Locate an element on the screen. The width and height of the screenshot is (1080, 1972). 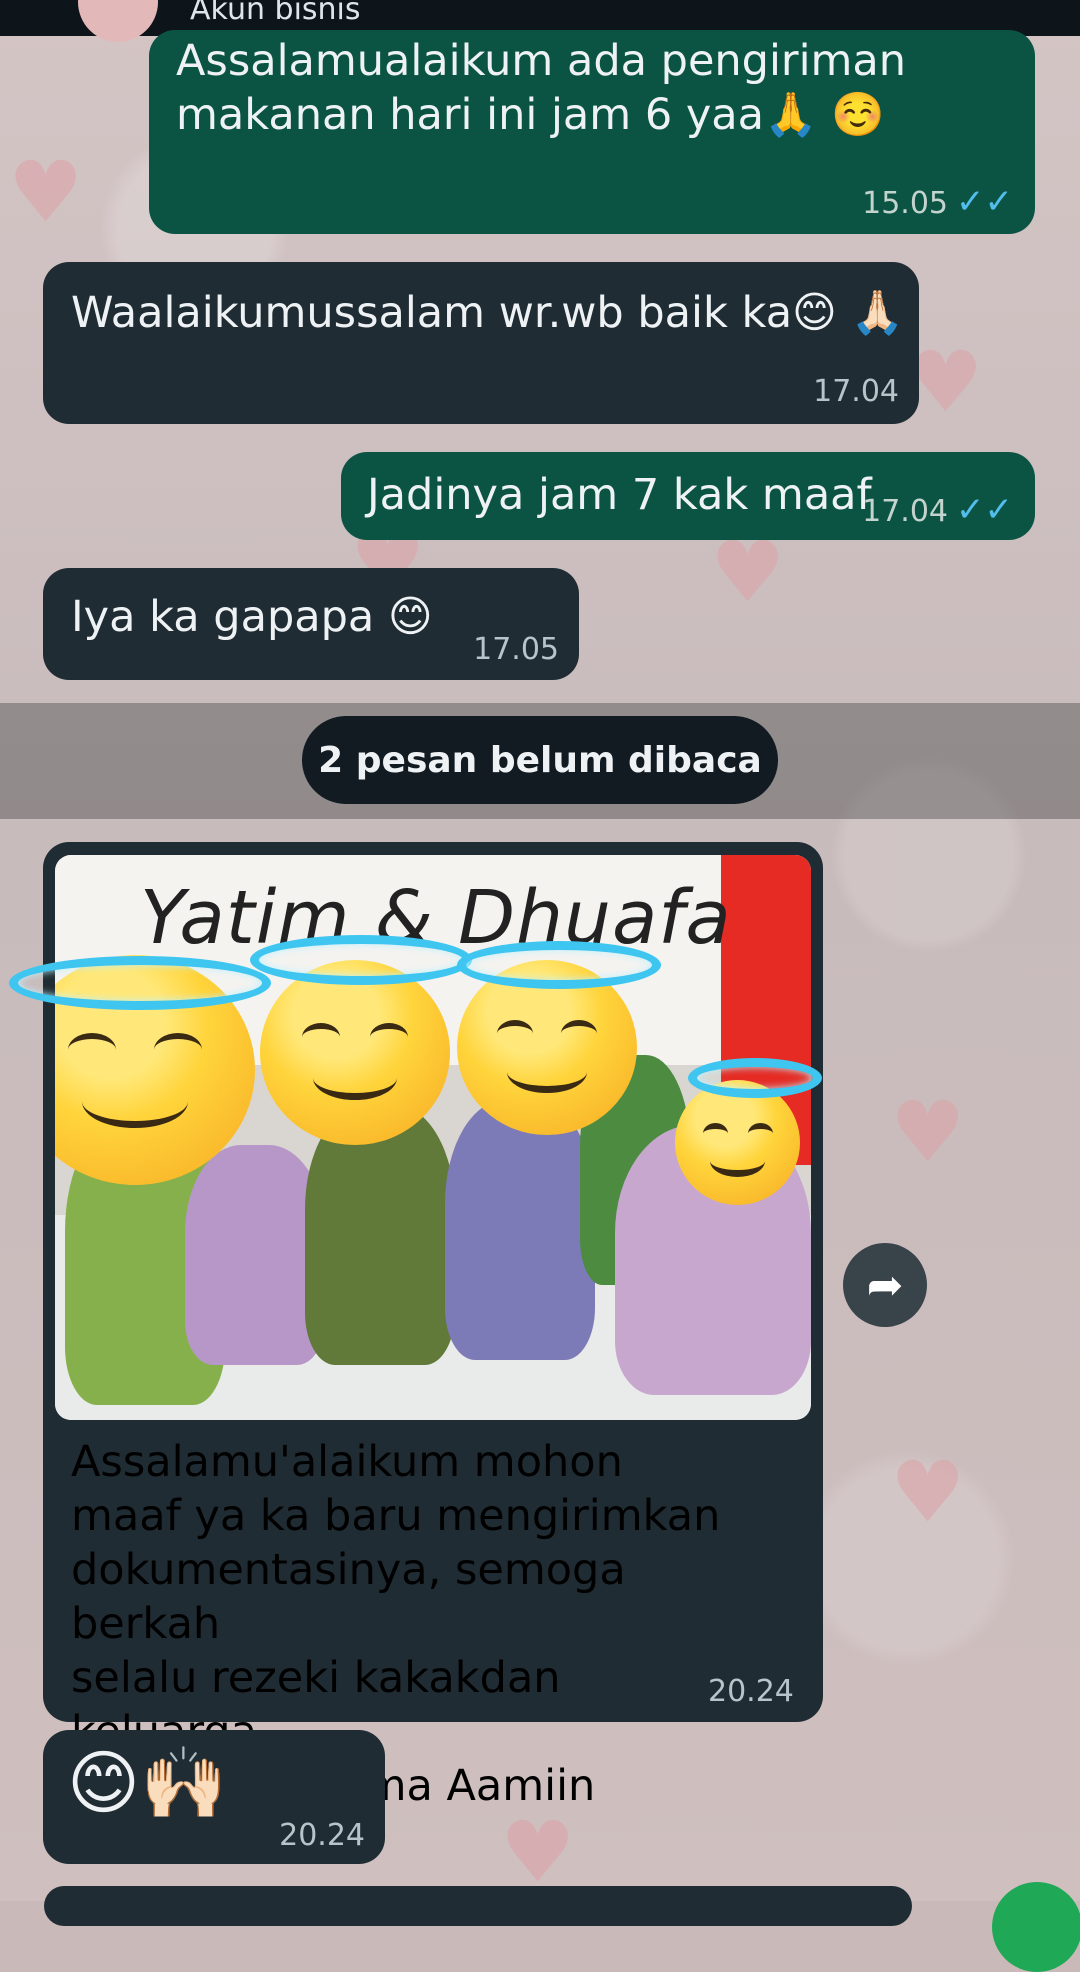
message-time-row: 15.05 ✓✓ is located at coordinates (937, 202).